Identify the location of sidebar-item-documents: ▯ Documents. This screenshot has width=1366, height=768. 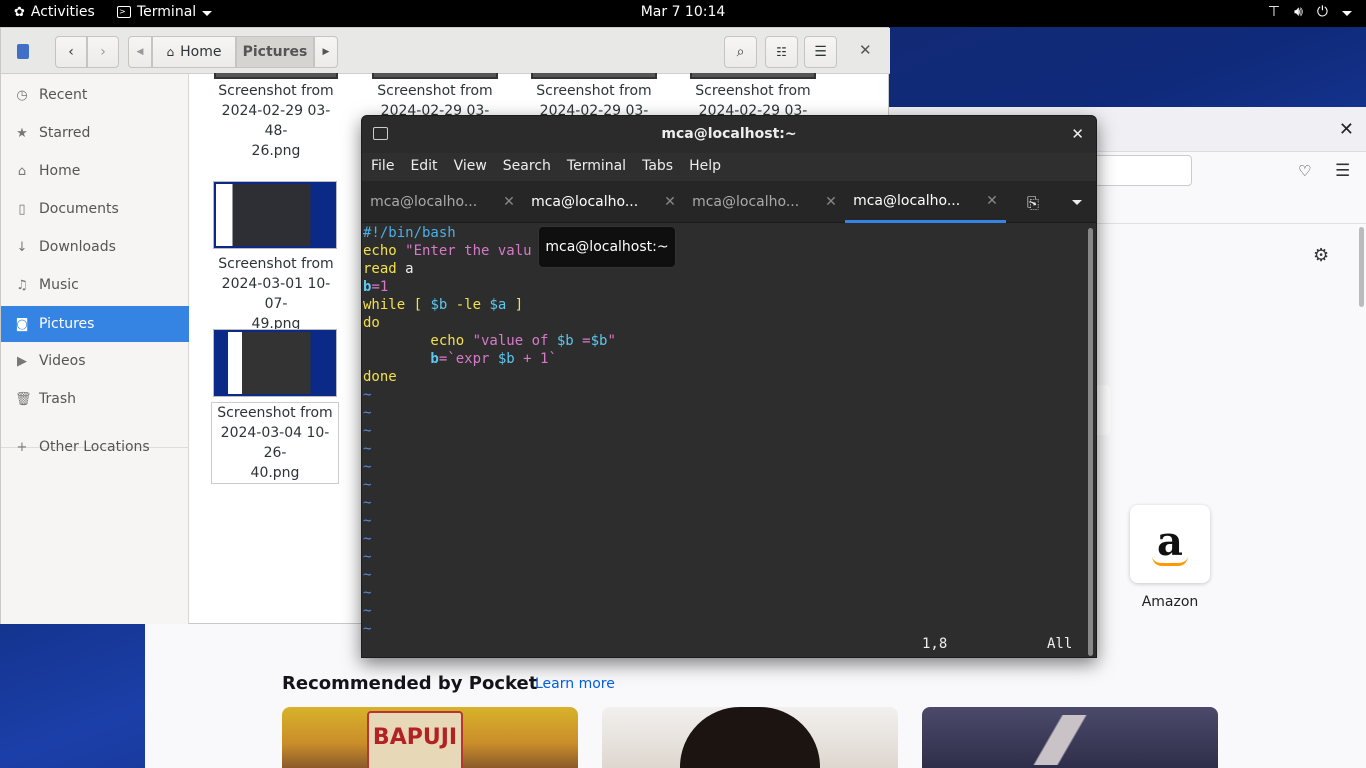
(95, 209).